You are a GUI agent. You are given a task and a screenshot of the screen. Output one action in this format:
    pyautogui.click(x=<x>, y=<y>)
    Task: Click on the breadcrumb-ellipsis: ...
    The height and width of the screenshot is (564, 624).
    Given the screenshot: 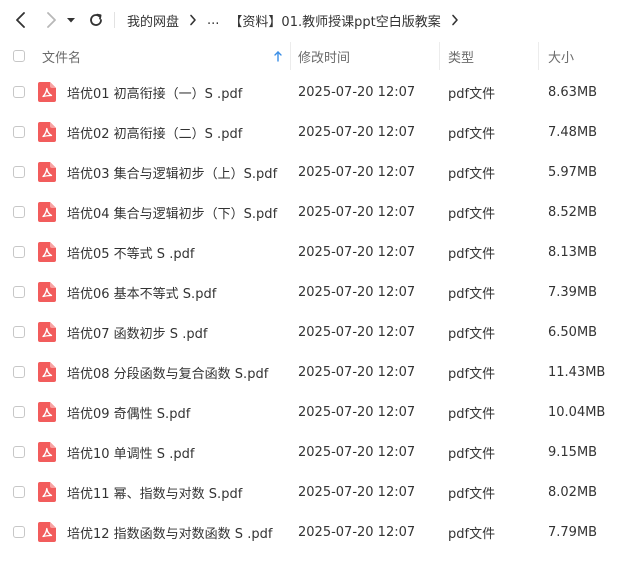 What is the action you would take?
    pyautogui.click(x=213, y=20)
    